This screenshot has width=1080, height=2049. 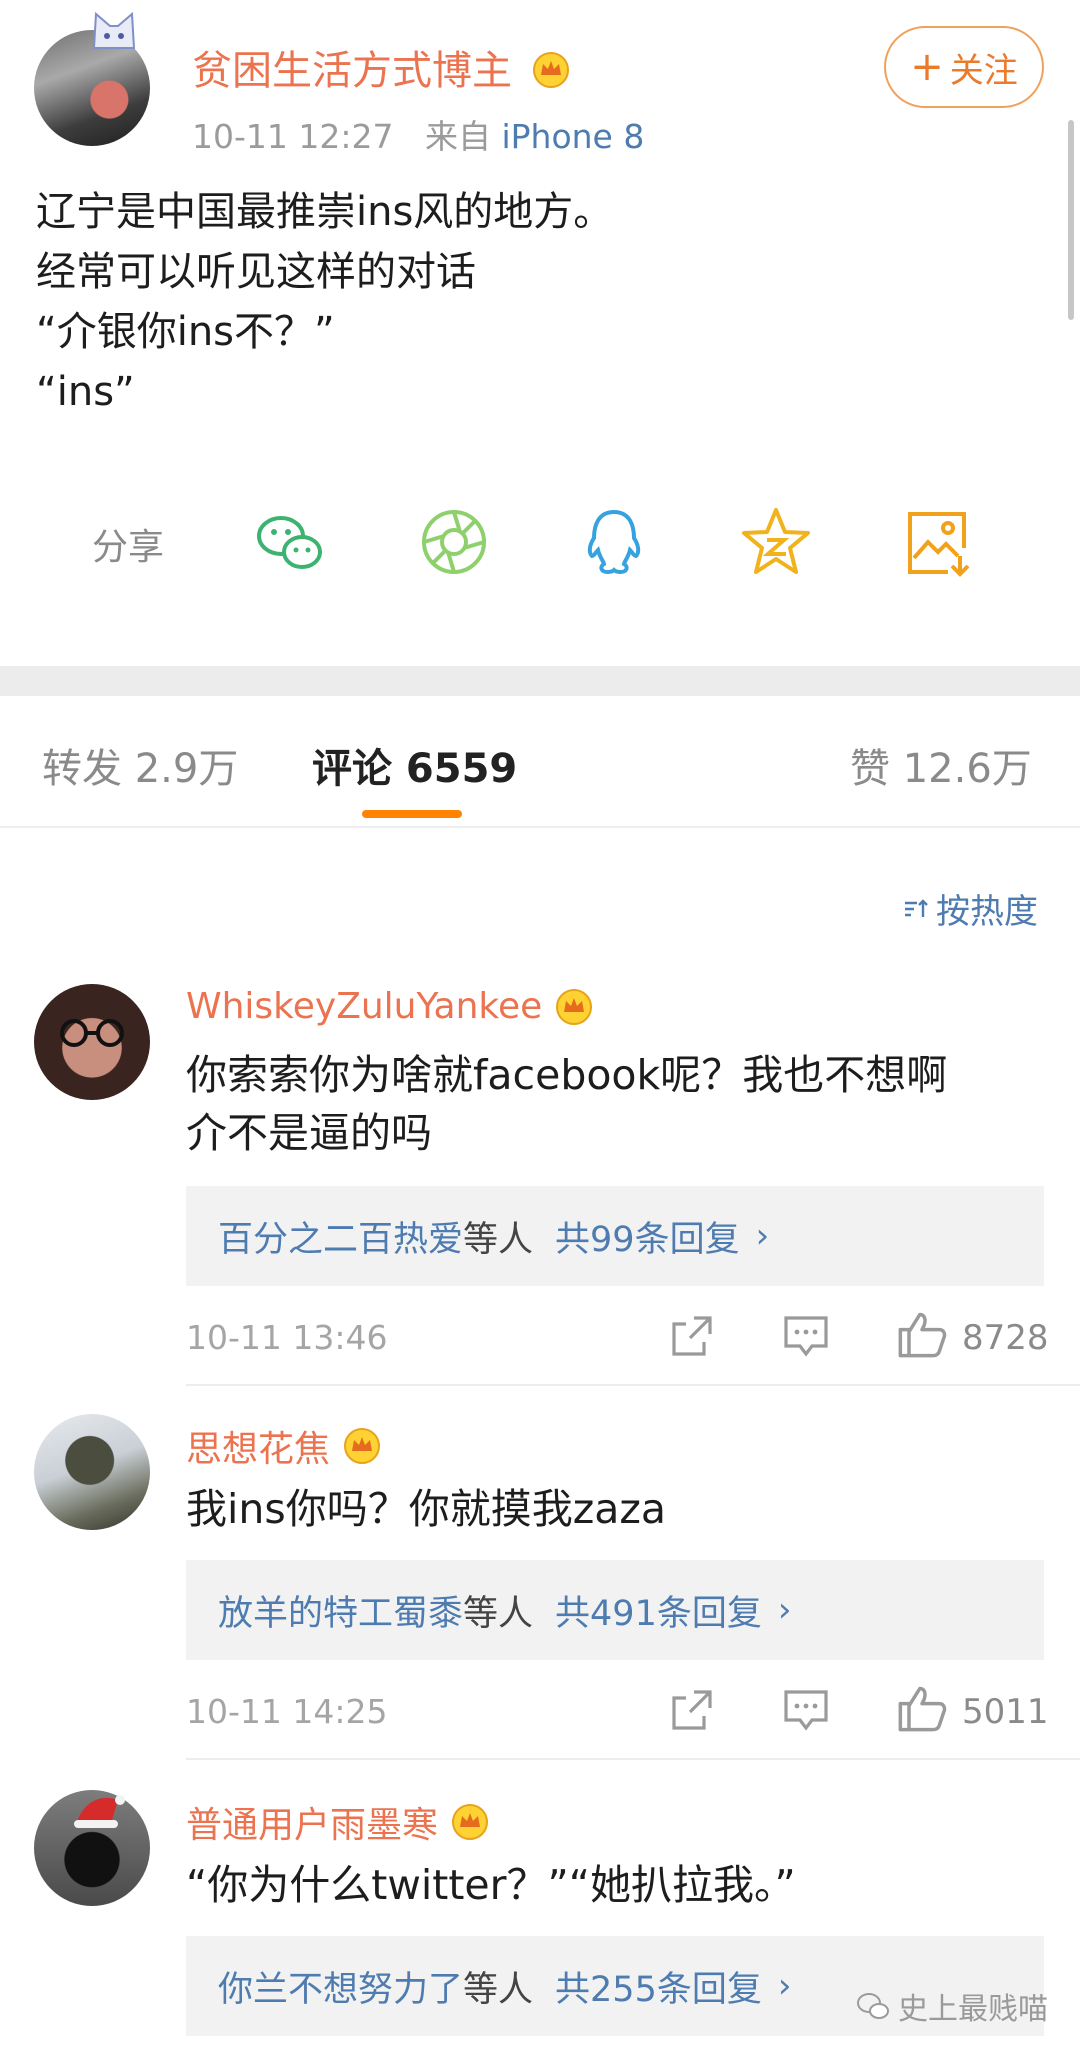 What do you see at coordinates (916, 907) in the screenshot?
I see `sort-icon` at bounding box center [916, 907].